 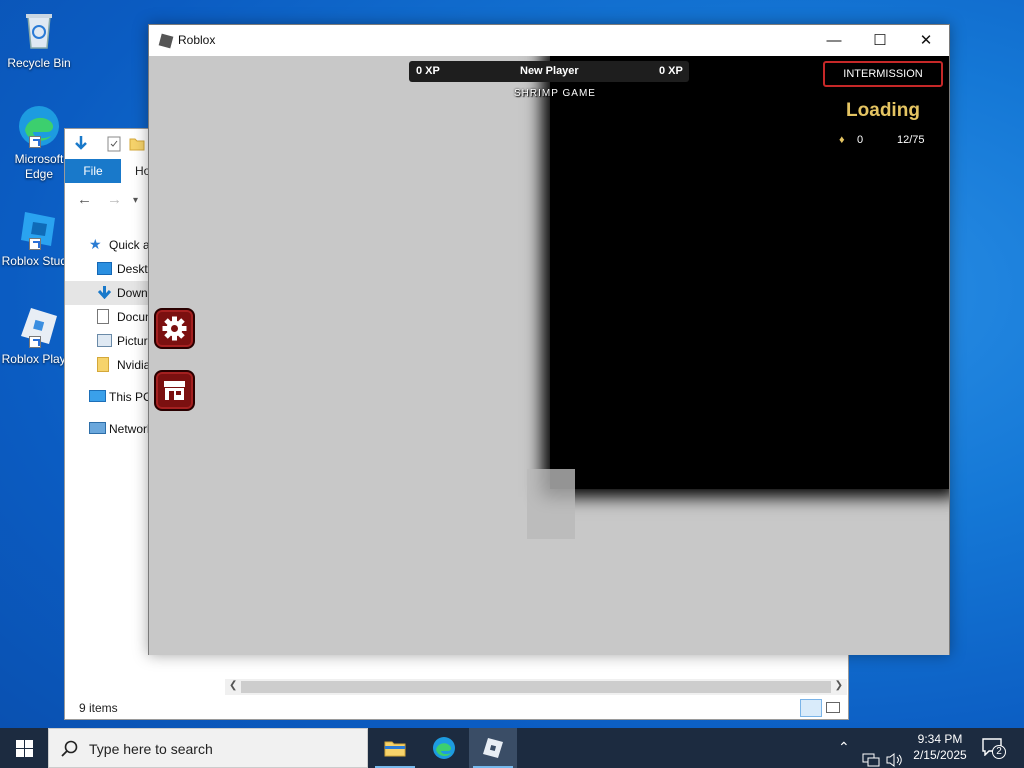 I want to click on player-count: 12/75, so click(x=911, y=140).